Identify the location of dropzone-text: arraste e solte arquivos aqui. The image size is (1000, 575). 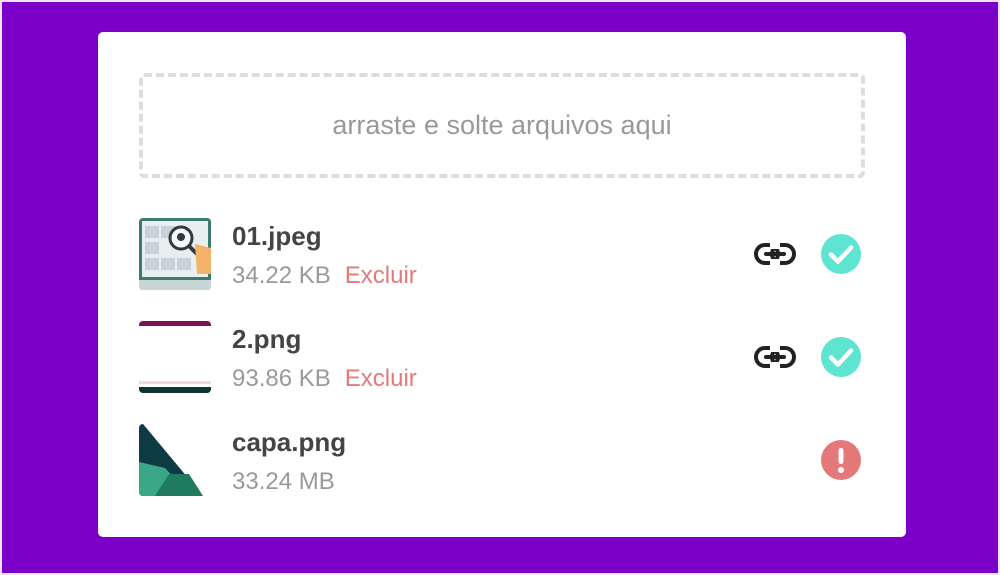
(502, 125).